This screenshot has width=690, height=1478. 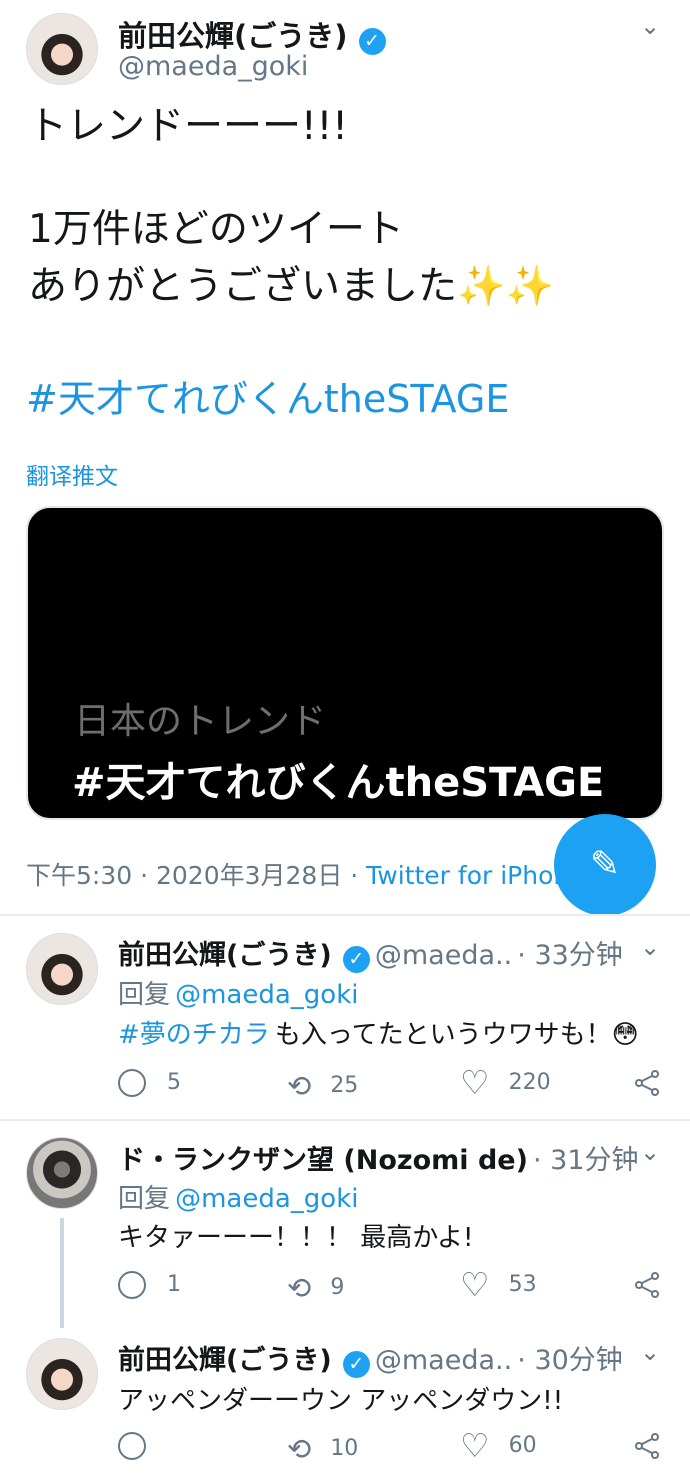 I want to click on reply-3-display-name: 前田公輝(ごうき), so click(x=225, y=1360).